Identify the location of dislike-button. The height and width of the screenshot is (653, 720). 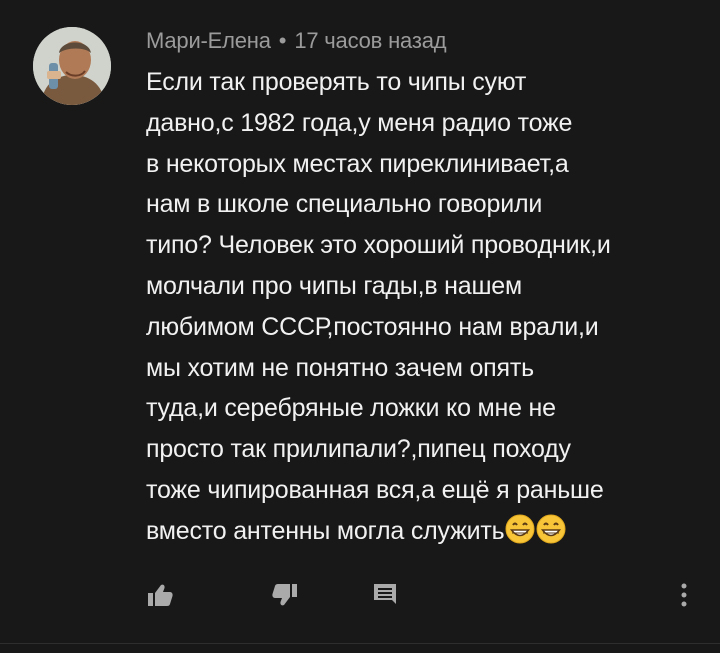
(285, 595).